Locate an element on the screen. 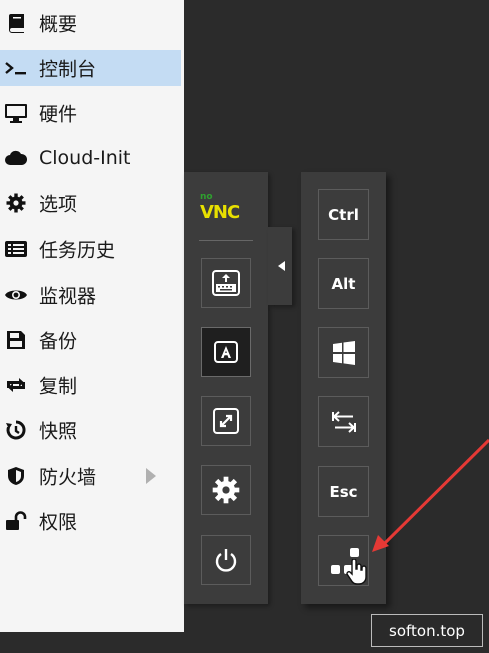 This screenshot has height=653, width=489. watermark: softon.top is located at coordinates (427, 630).